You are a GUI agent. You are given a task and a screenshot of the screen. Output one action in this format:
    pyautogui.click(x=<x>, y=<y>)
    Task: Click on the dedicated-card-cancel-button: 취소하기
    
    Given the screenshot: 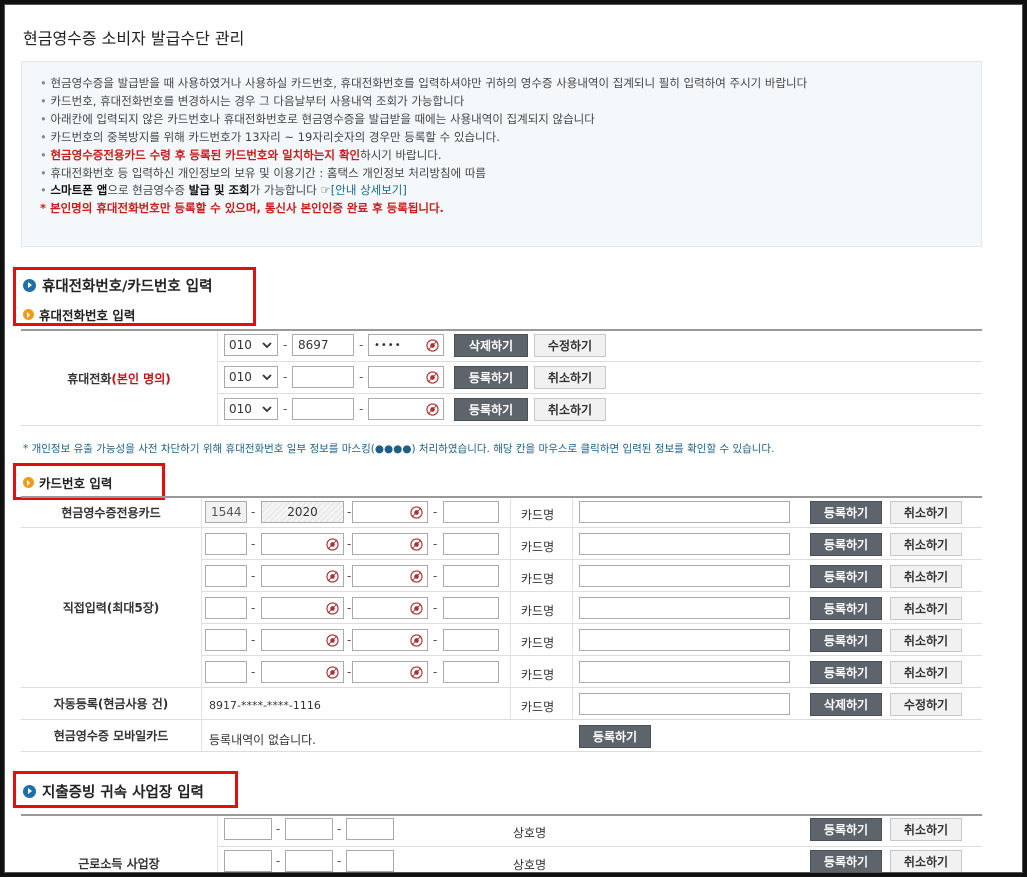 What is the action you would take?
    pyautogui.click(x=926, y=512)
    